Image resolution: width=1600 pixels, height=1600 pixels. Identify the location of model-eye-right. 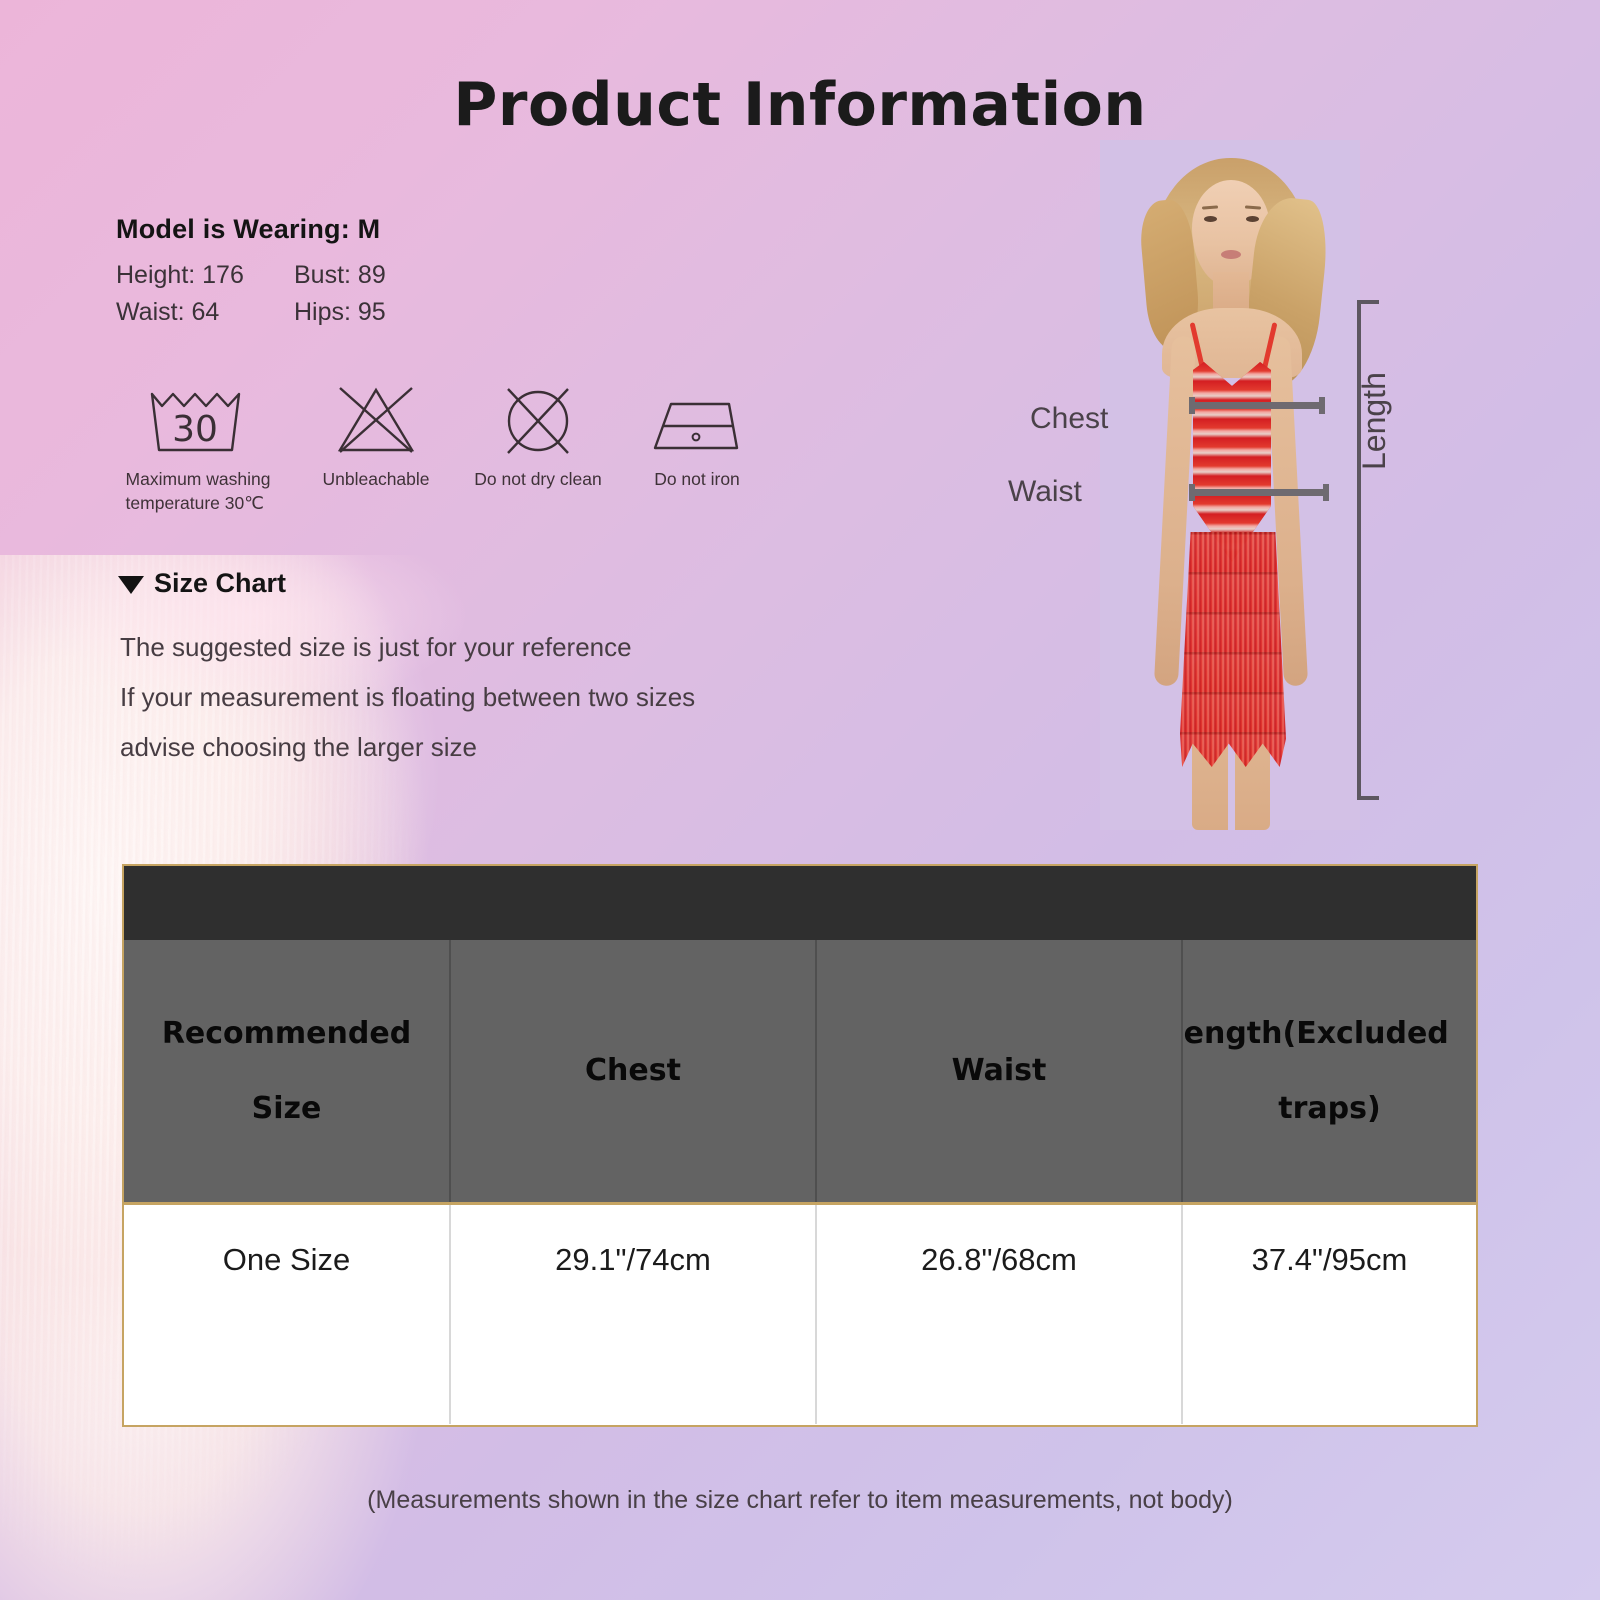
(1252, 219).